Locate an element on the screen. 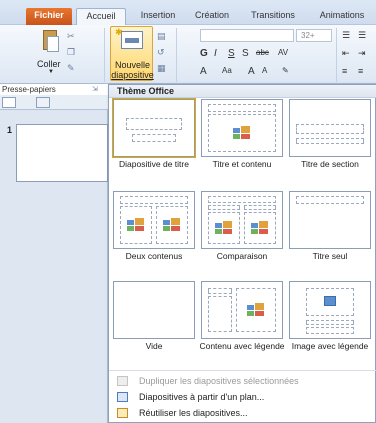 The height and width of the screenshot is (423, 376). bullets-icon: ☰ is located at coordinates (346, 35).